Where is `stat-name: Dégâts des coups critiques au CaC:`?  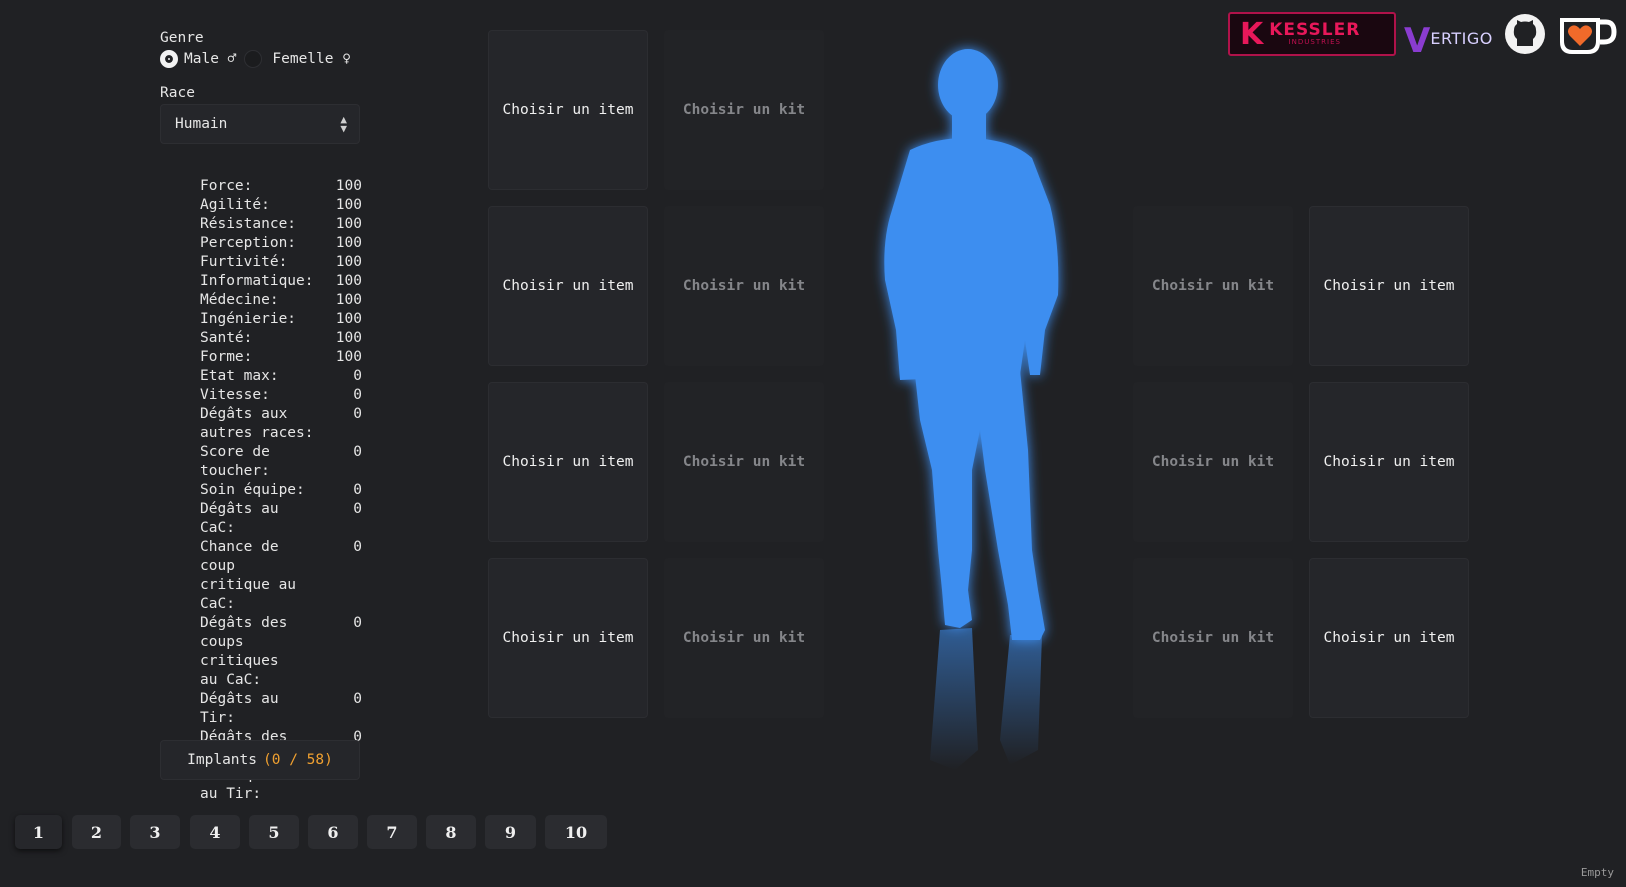 stat-name: Dégâts des coups critiques au CaC: is located at coordinates (244, 651).